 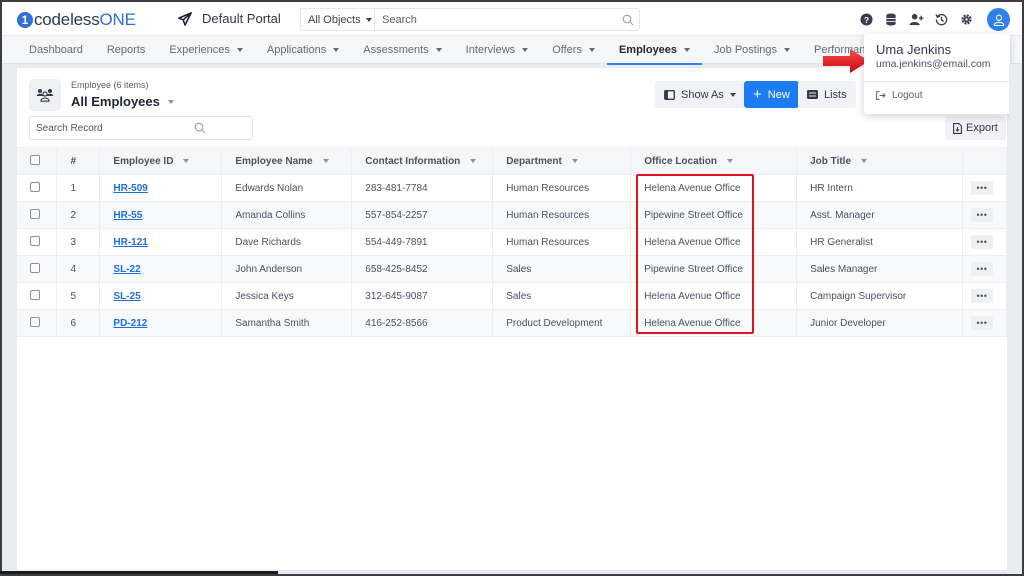 I want to click on nav-item-reports: Reports, so click(x=126, y=50).